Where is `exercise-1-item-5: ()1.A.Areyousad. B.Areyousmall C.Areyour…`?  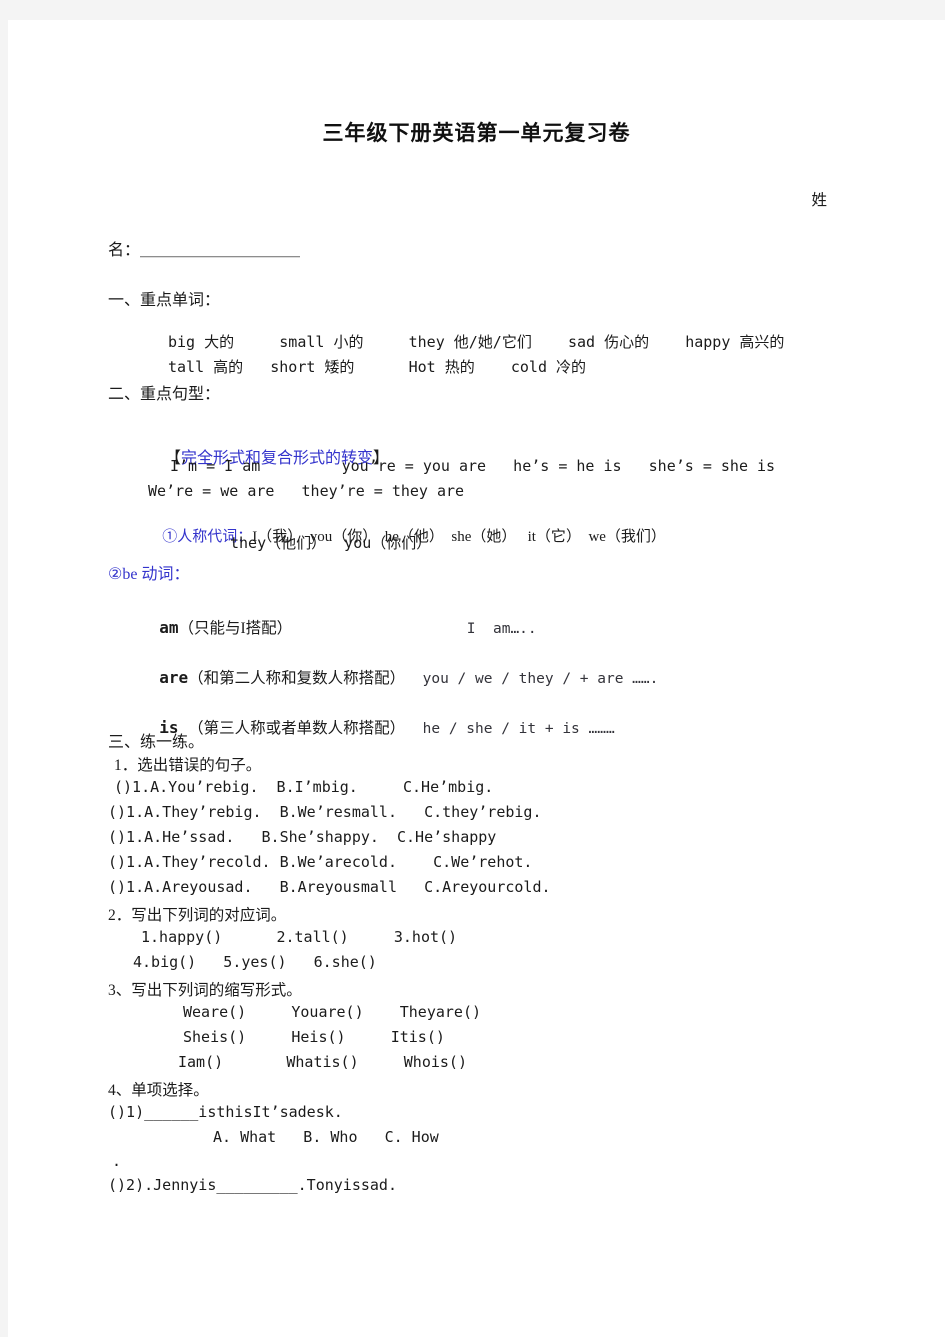
exercise-1-item-5: ()1.A.Areyousad. B.Areyousmall C.Areyour… is located at coordinates (329, 887).